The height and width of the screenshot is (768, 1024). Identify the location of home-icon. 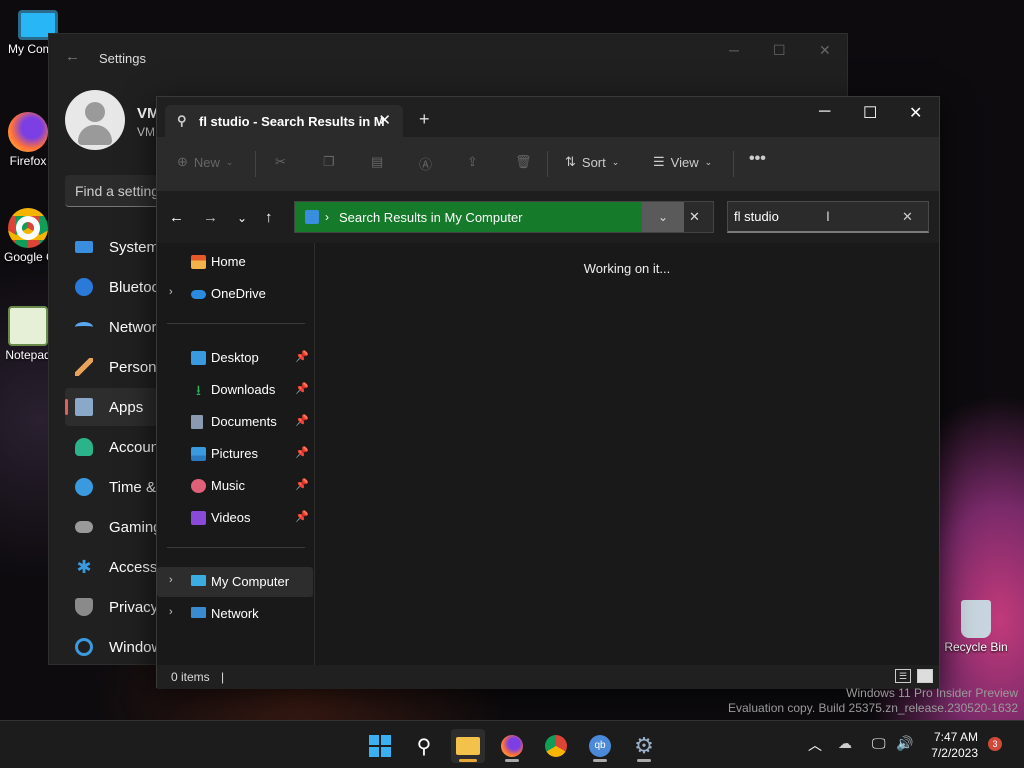
(198, 262).